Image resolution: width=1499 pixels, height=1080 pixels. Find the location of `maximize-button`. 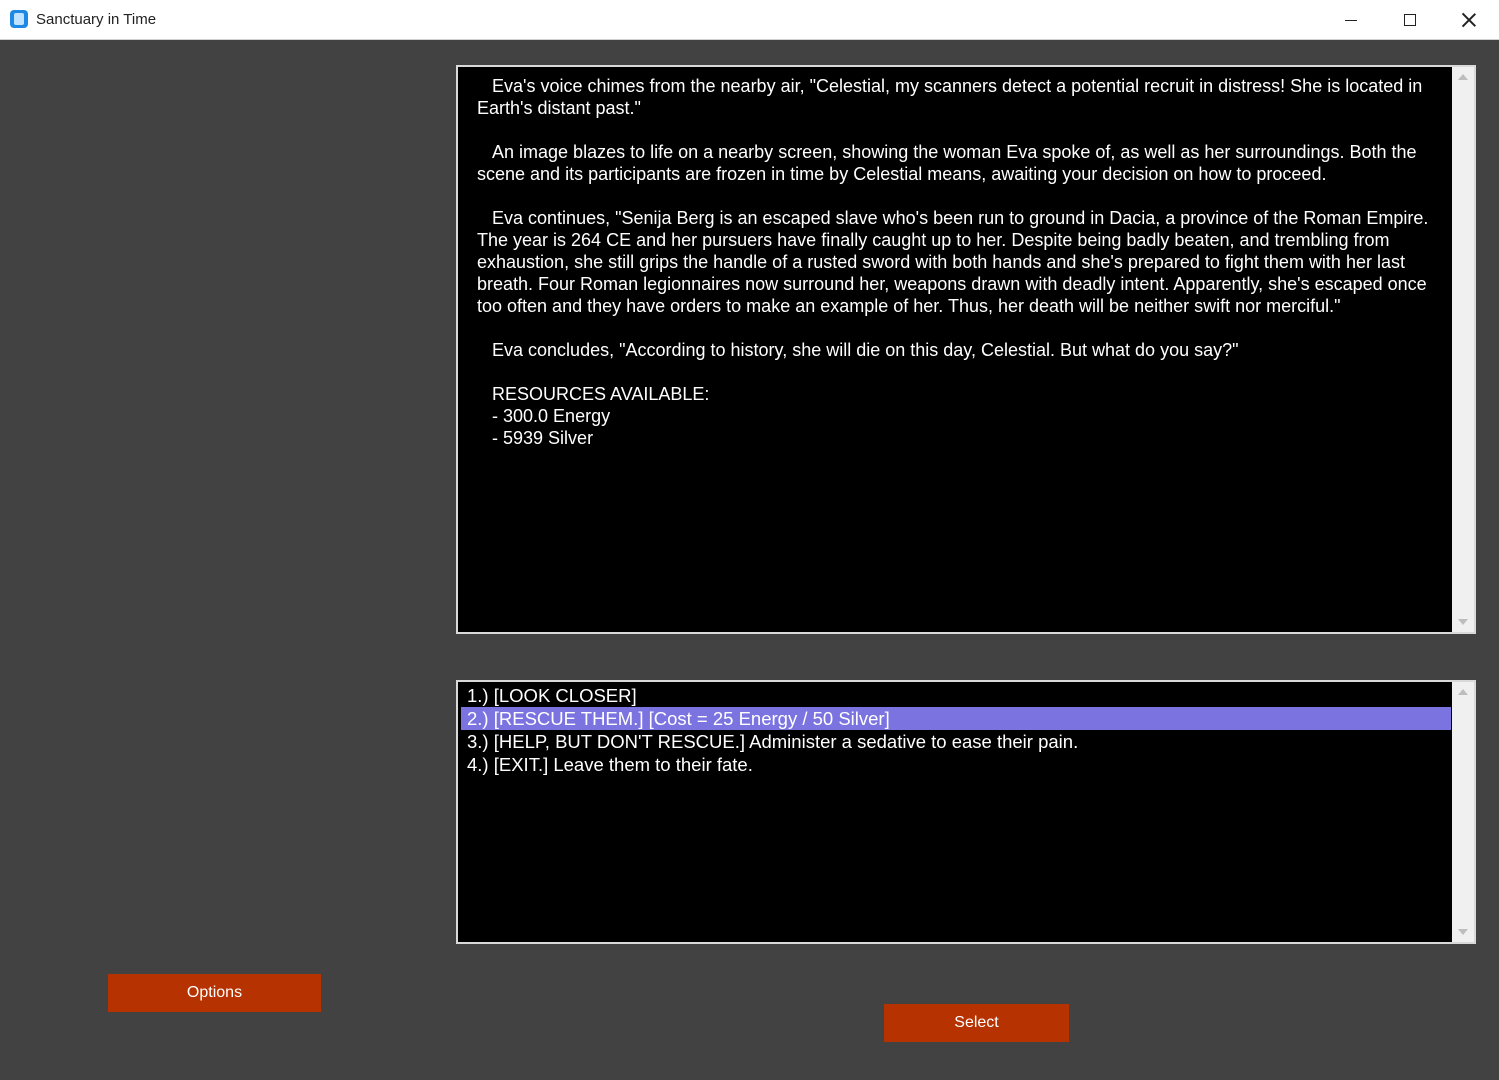

maximize-button is located at coordinates (1410, 20).